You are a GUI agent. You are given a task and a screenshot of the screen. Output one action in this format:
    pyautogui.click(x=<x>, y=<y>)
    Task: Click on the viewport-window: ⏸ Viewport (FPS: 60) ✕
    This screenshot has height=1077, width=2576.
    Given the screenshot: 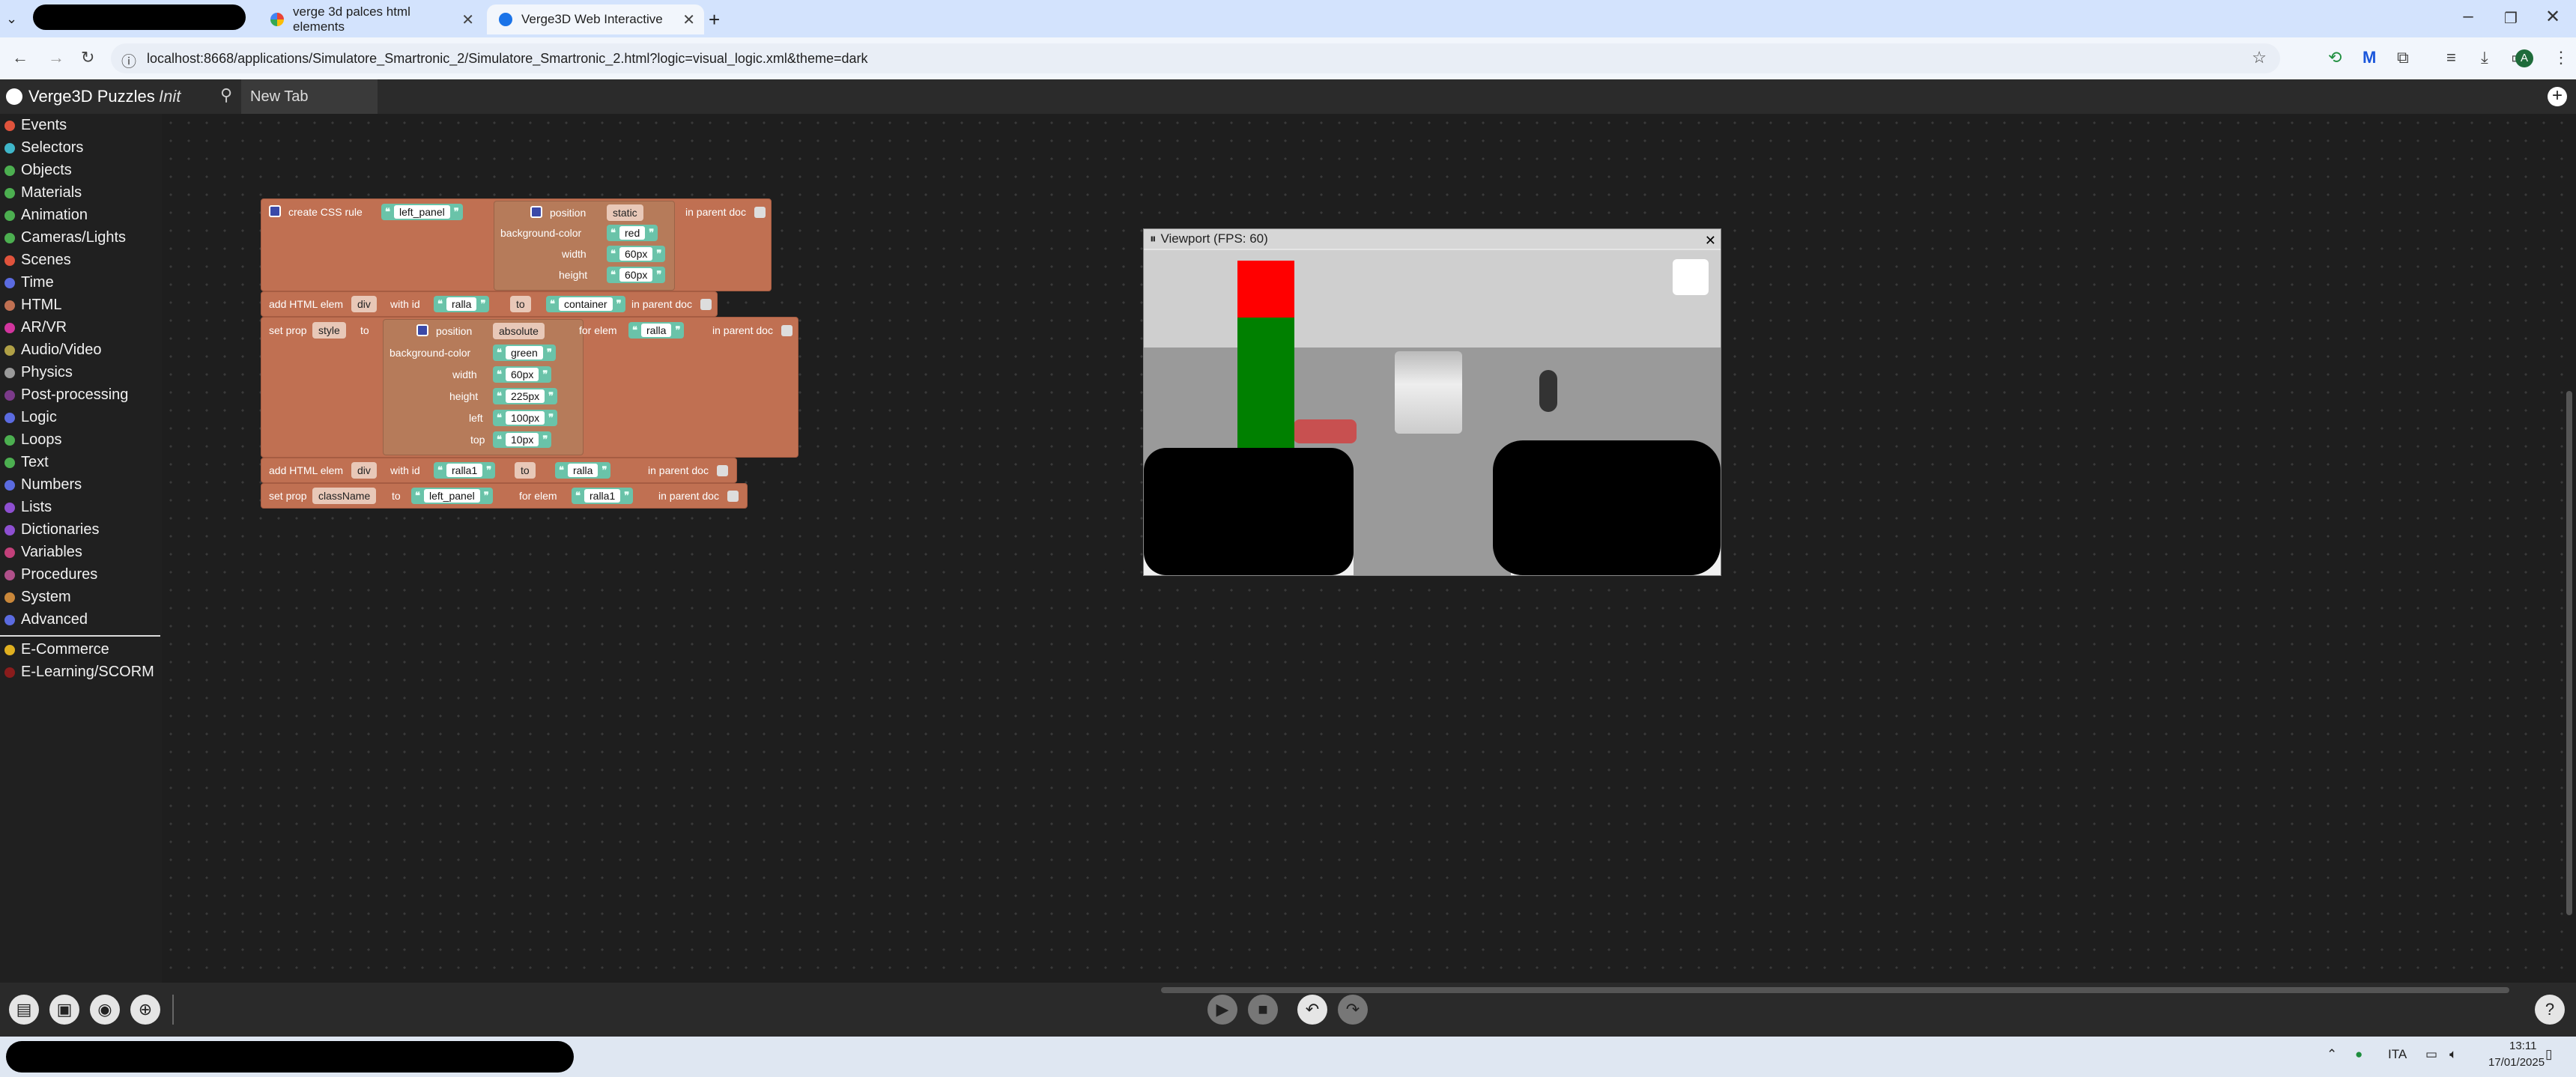 What is the action you would take?
    pyautogui.click(x=1432, y=402)
    